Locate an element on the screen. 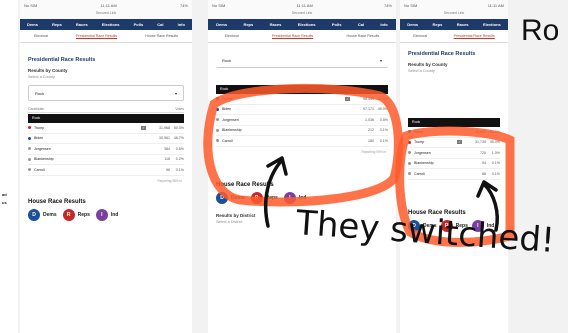 This screenshot has height=333, width=568. vote-count: 118 is located at coordinates (167, 159).